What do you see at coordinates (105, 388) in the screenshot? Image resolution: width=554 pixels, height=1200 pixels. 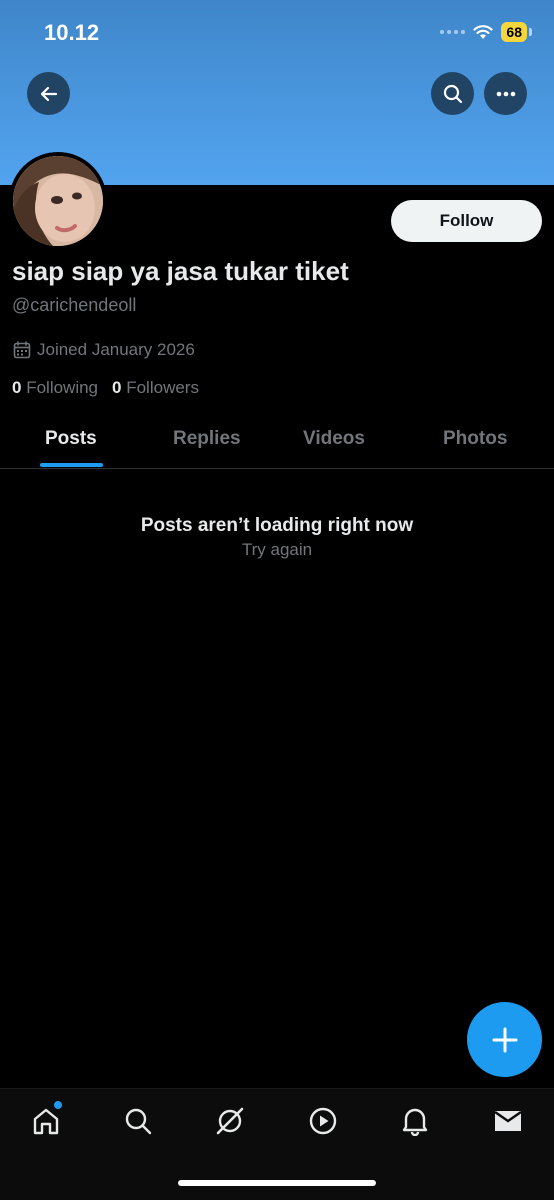 I see `follow-stats: 0 Following 0 Followers` at bounding box center [105, 388].